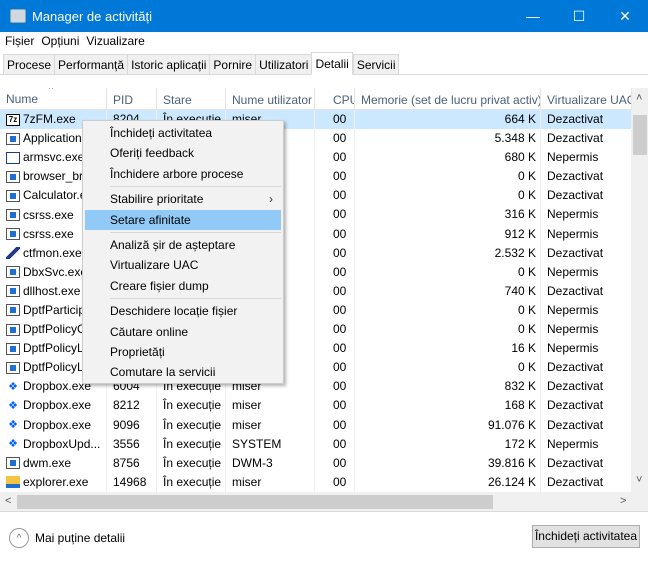 The image size is (648, 561). I want to click on process-name: Dropbox.exe, so click(57, 424).